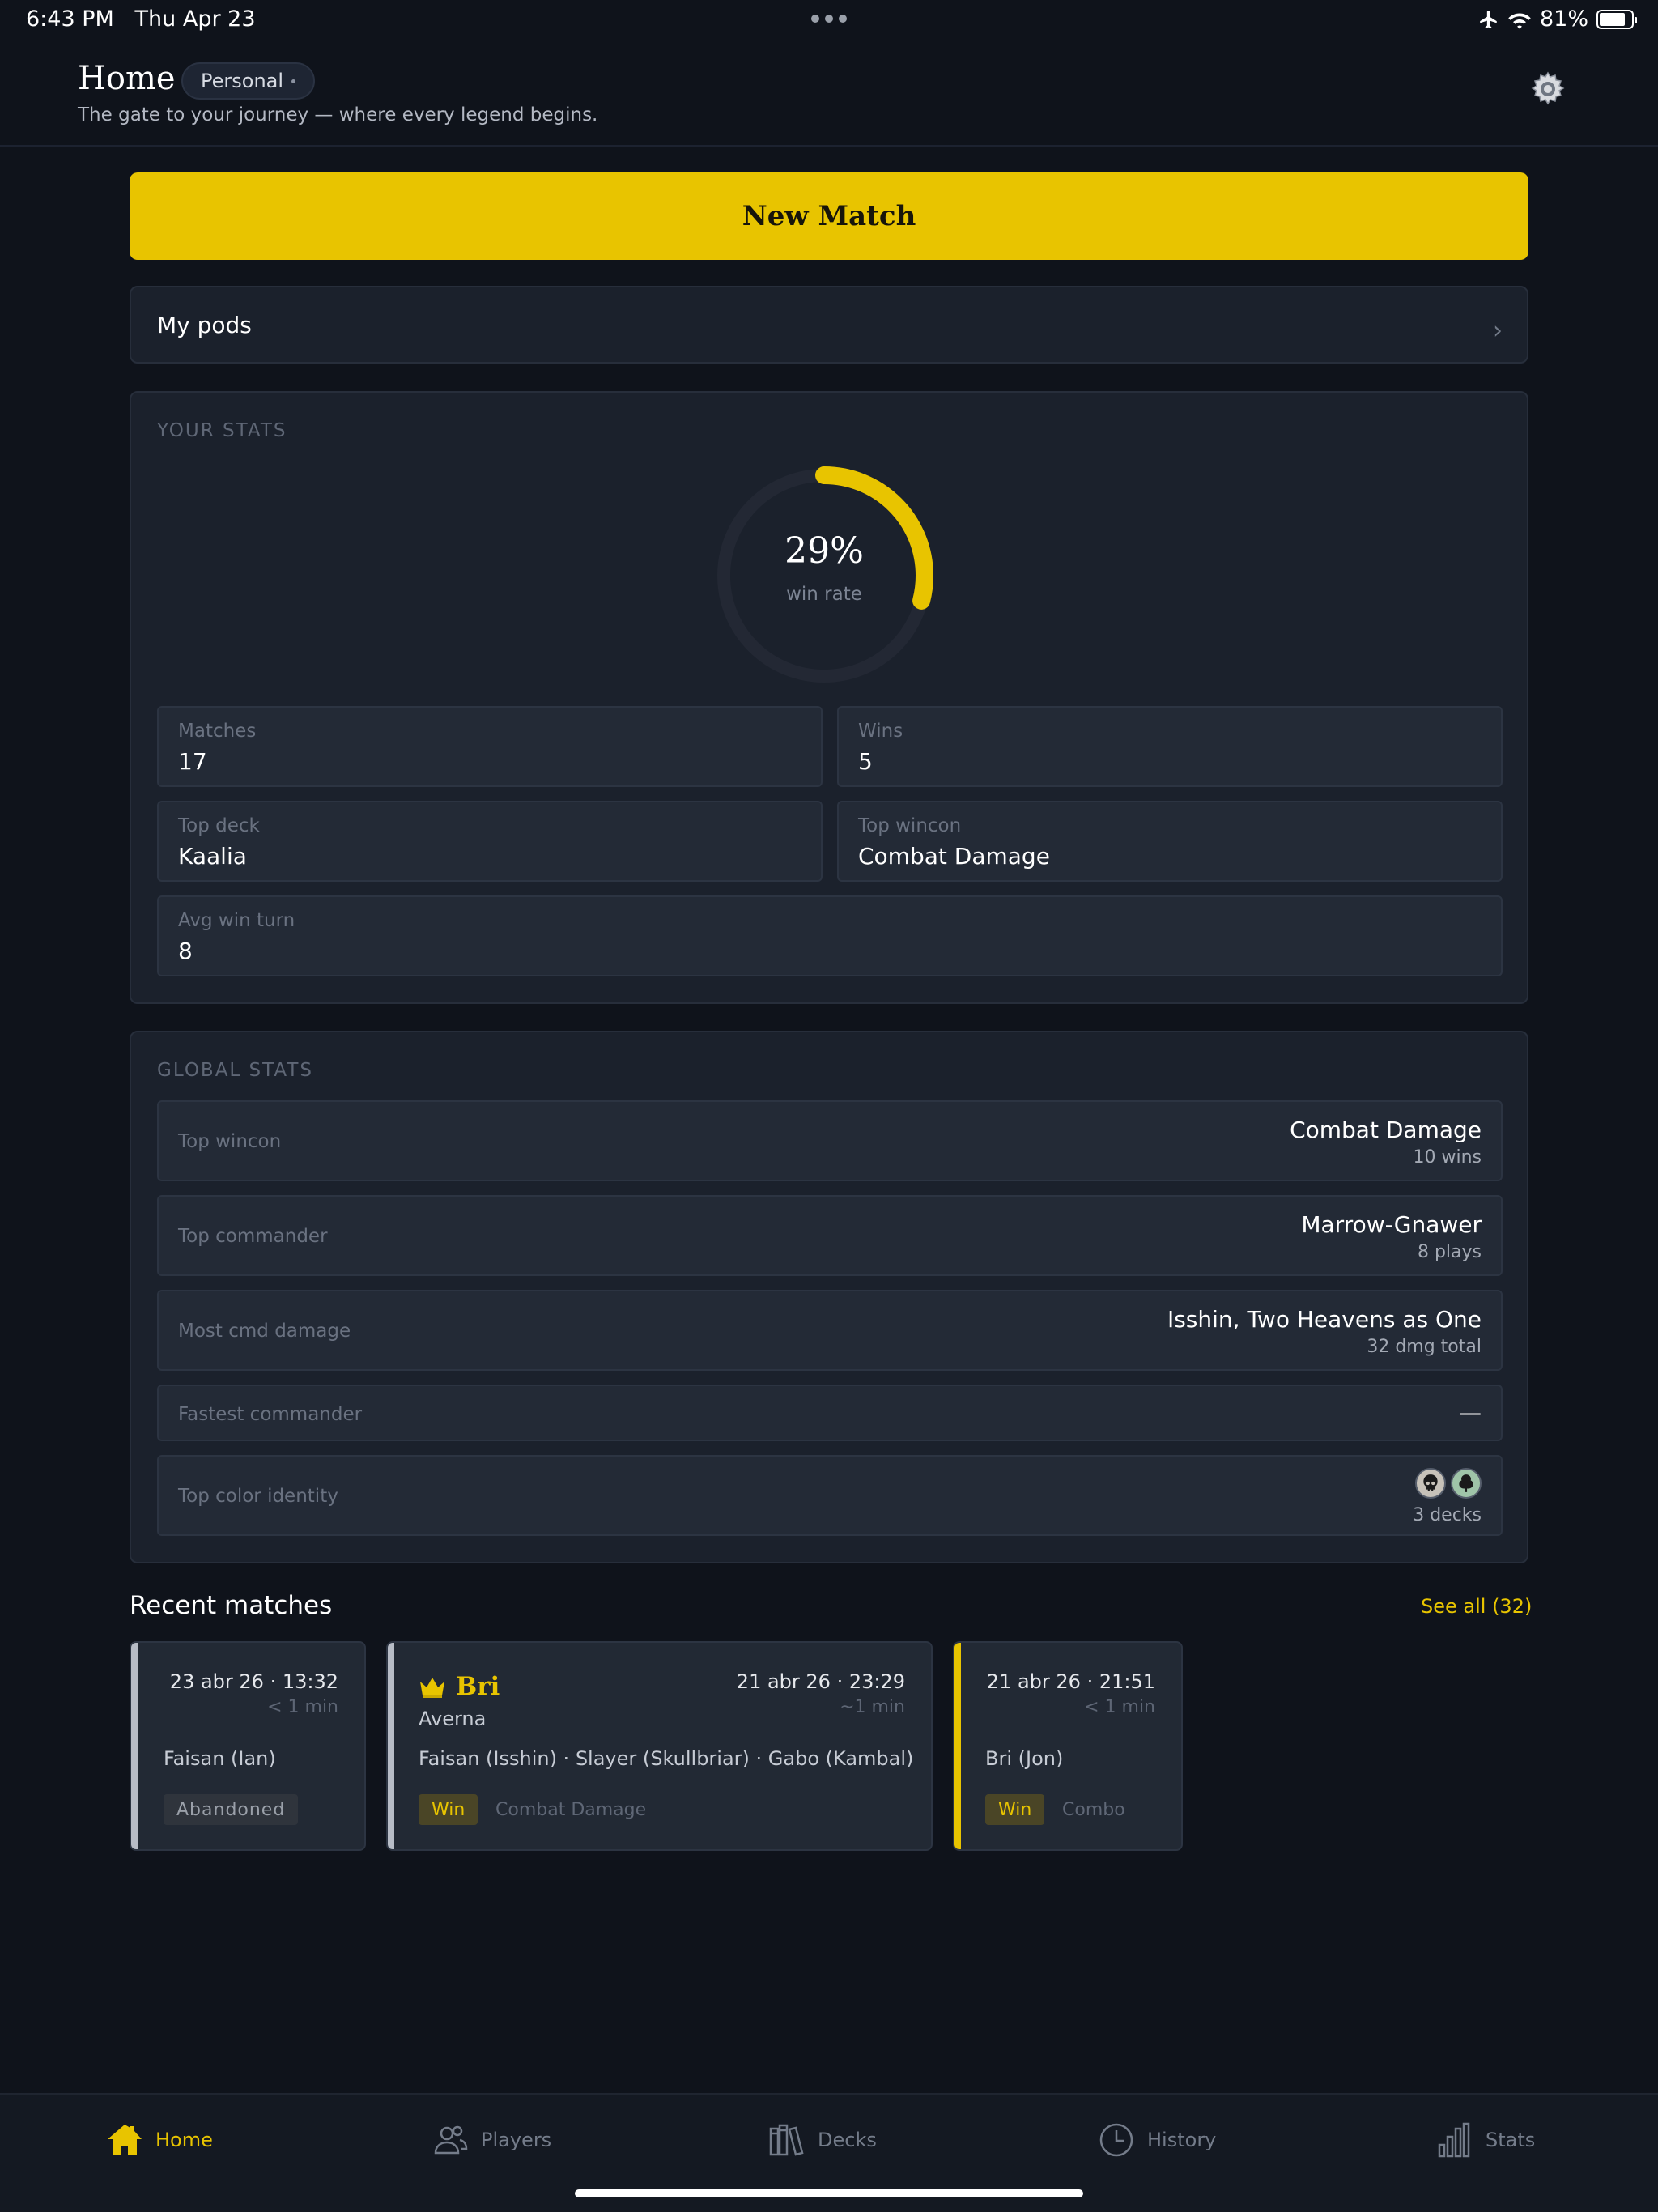 The image size is (1658, 2212). Describe the element at coordinates (830, 1236) in the screenshot. I see `global-row-top-commander: Top commander Marrow-Gnawer 8 plays` at that location.